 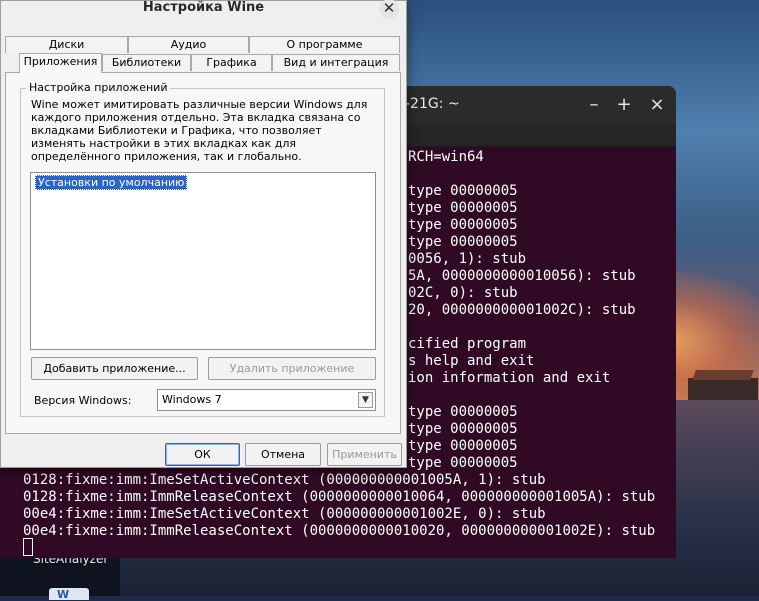 What do you see at coordinates (203, 7) in the screenshot?
I see `dialog-title: Настройка Wine` at bounding box center [203, 7].